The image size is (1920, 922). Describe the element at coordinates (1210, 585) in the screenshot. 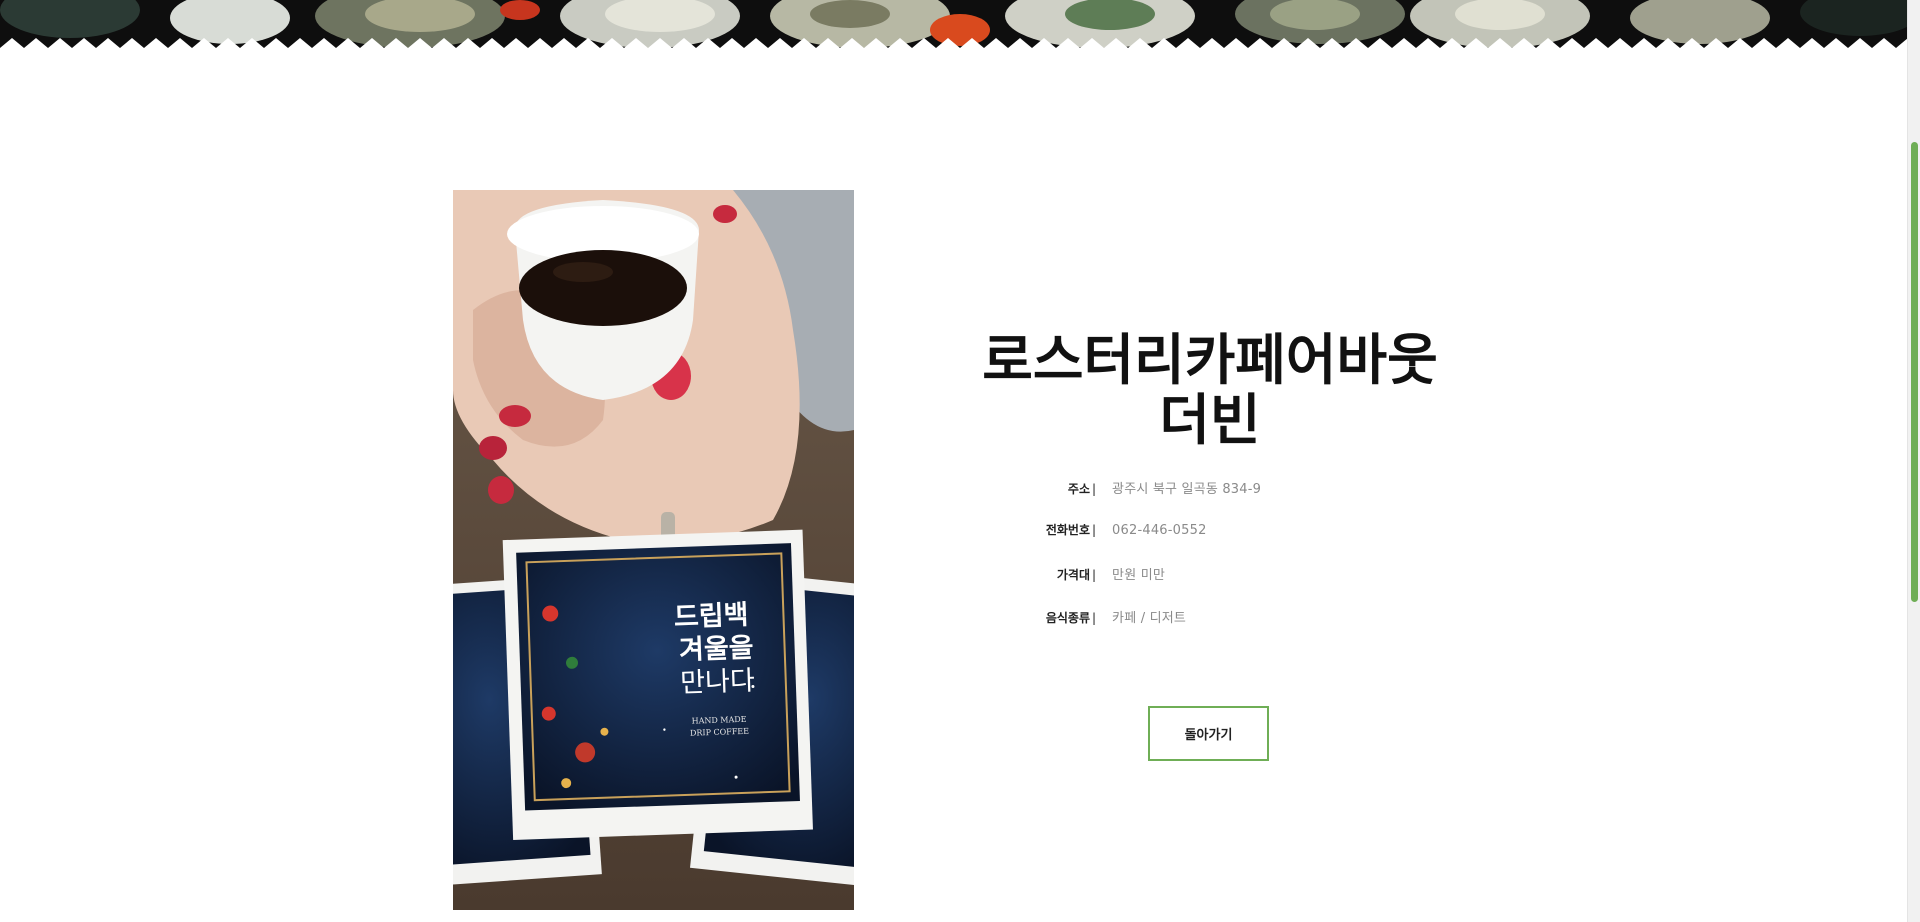

I see `detail-row-price: 가격대 | 만원 미만` at that location.